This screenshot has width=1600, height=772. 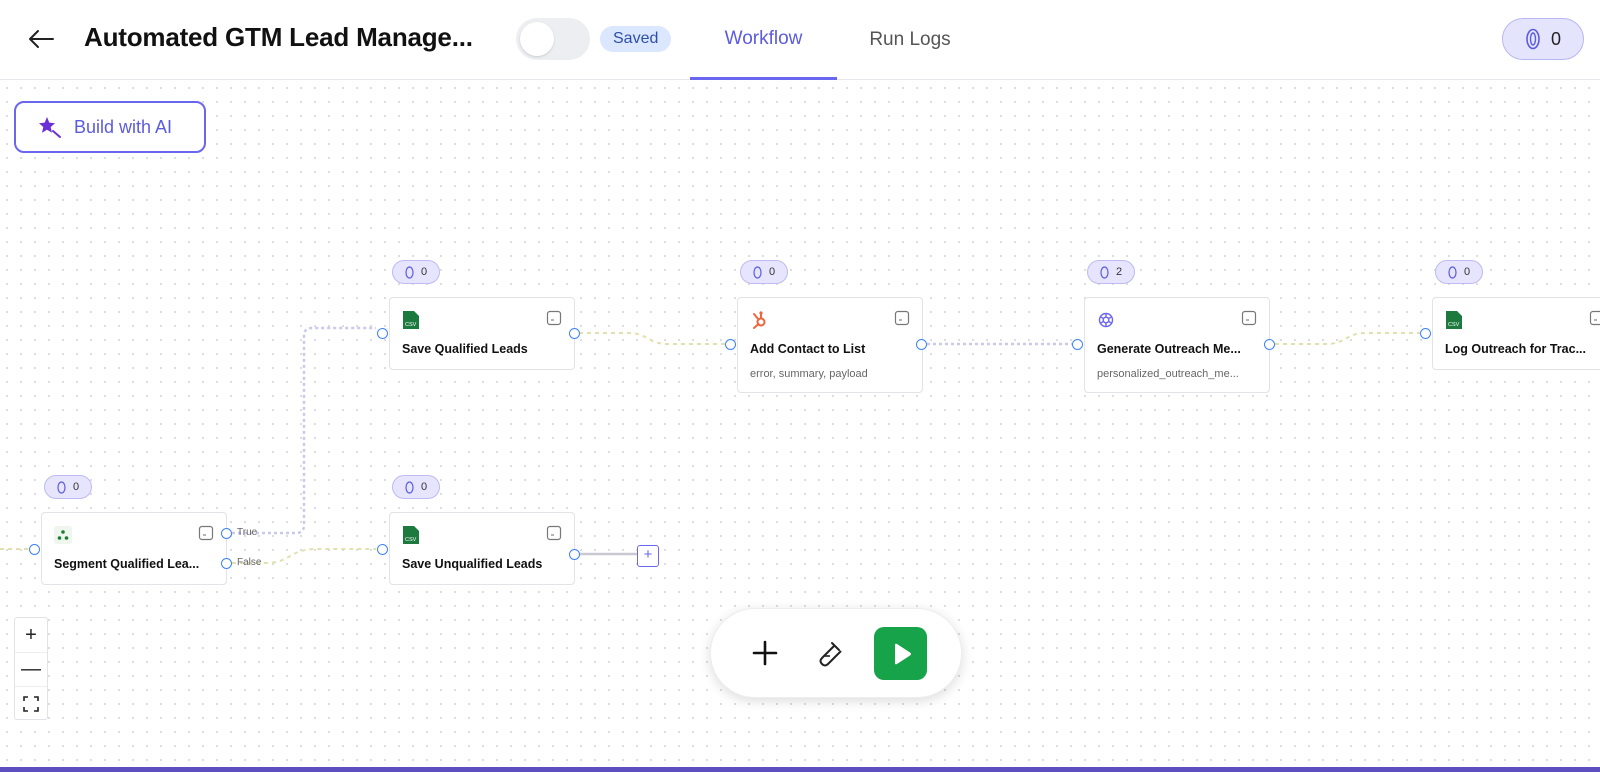 What do you see at coordinates (247, 532) in the screenshot?
I see `edge-label-true: True` at bounding box center [247, 532].